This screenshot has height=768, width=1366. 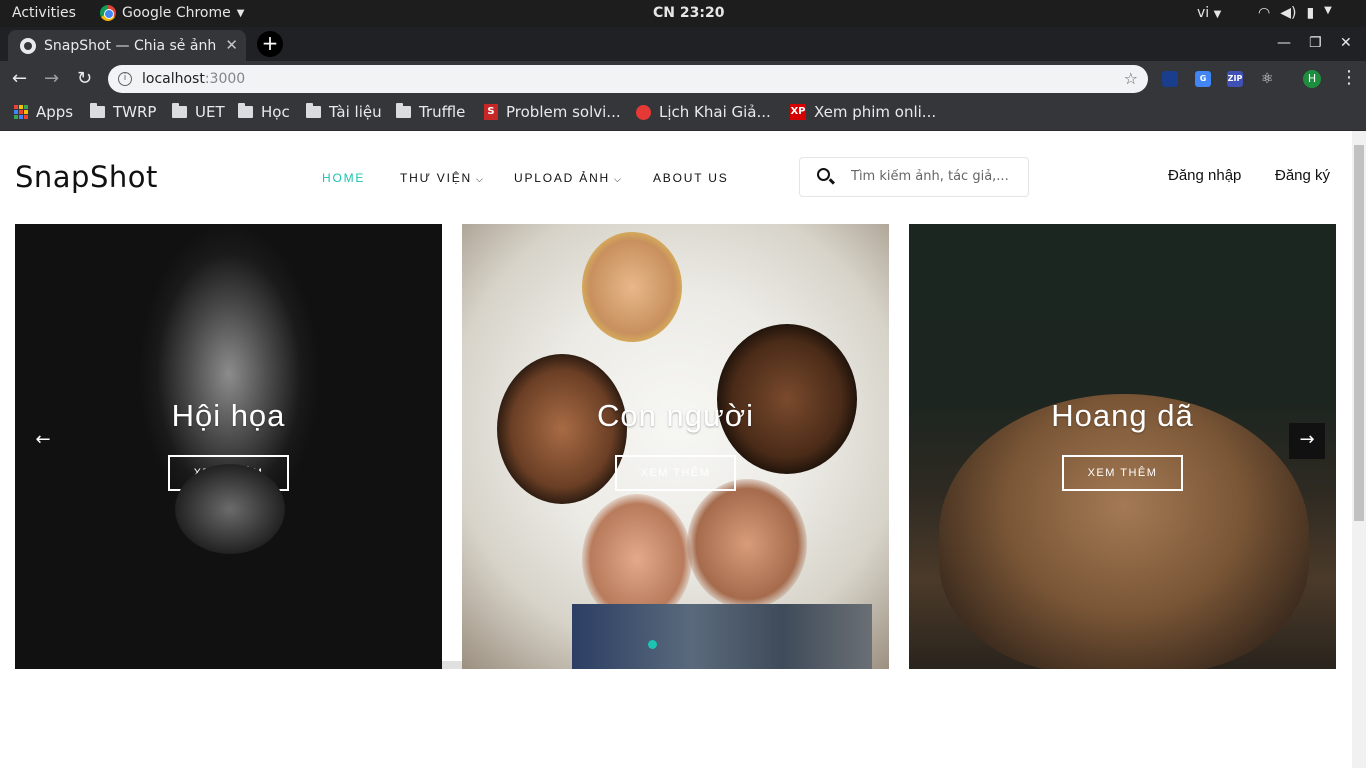 I want to click on app-menu: Google Chrome ▼, so click(x=172, y=13).